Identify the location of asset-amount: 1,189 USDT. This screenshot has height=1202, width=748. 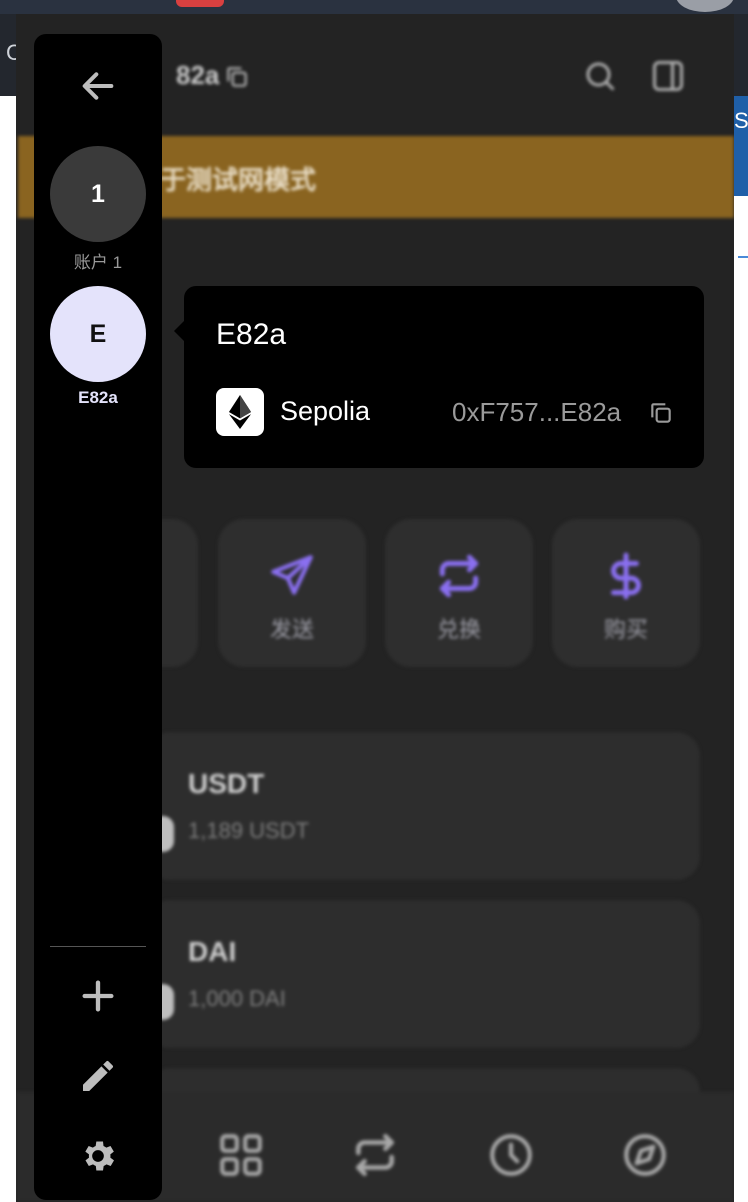
(249, 830).